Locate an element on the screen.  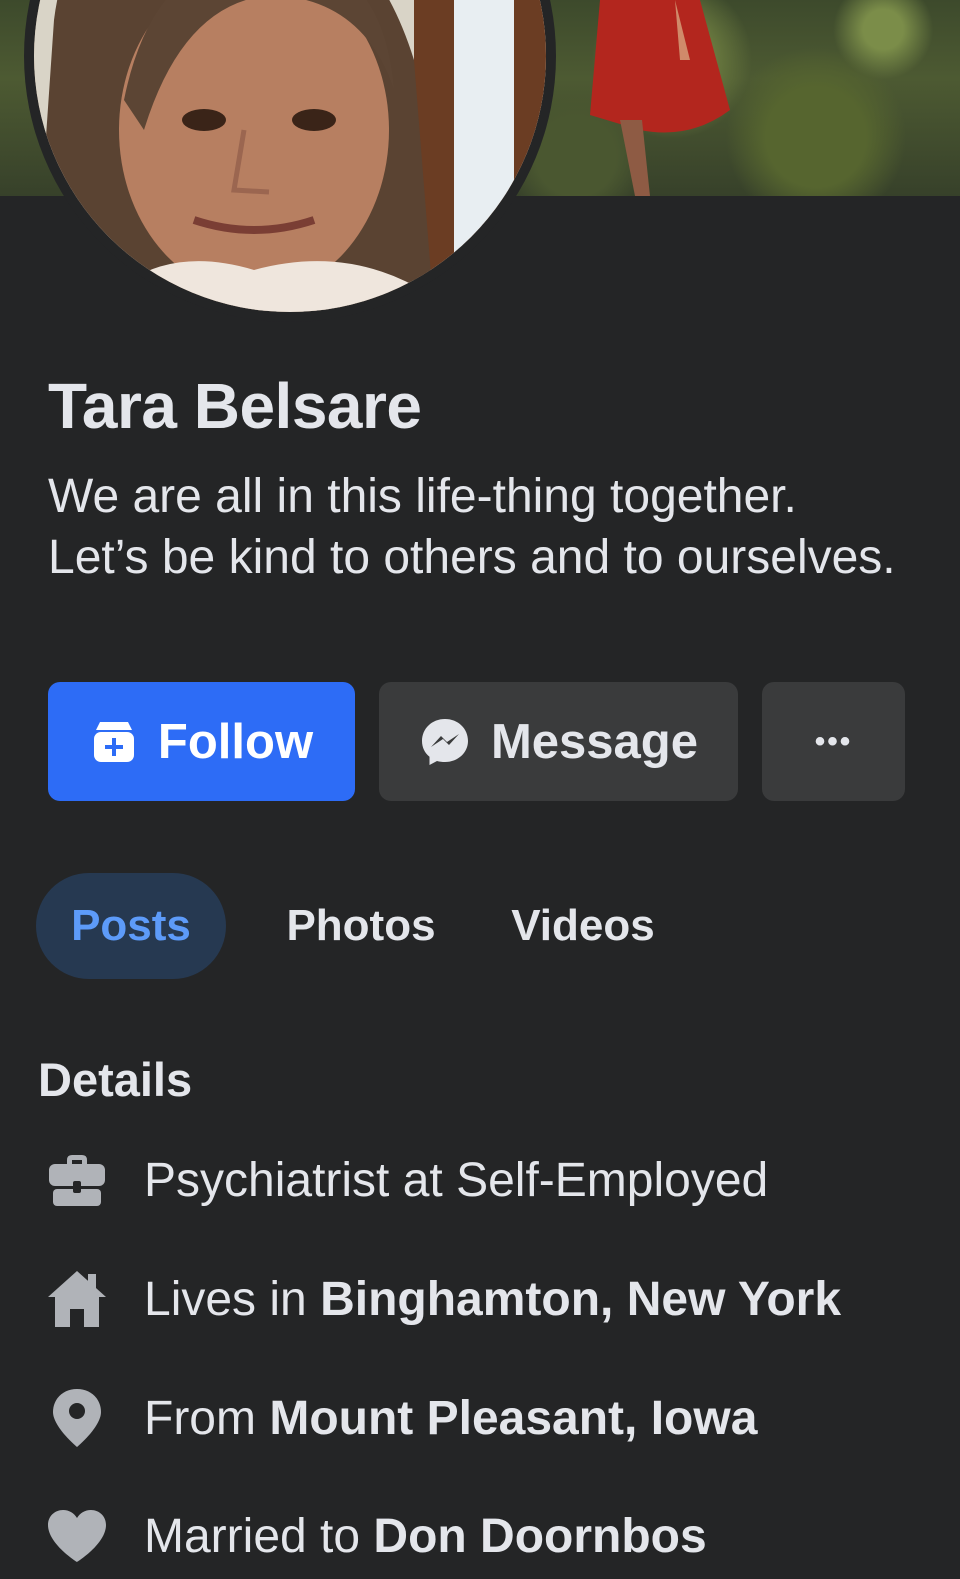
location-pin-icon is located at coordinates (77, 1418).